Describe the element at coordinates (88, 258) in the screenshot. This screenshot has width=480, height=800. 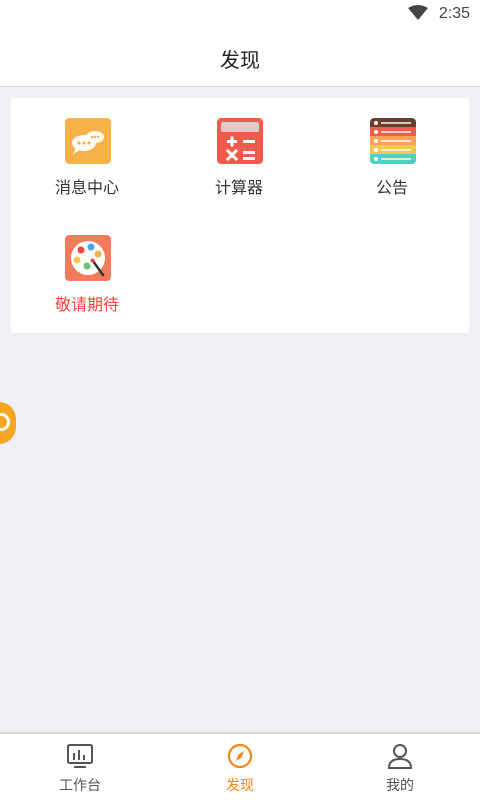
I see `palette-icon` at that location.